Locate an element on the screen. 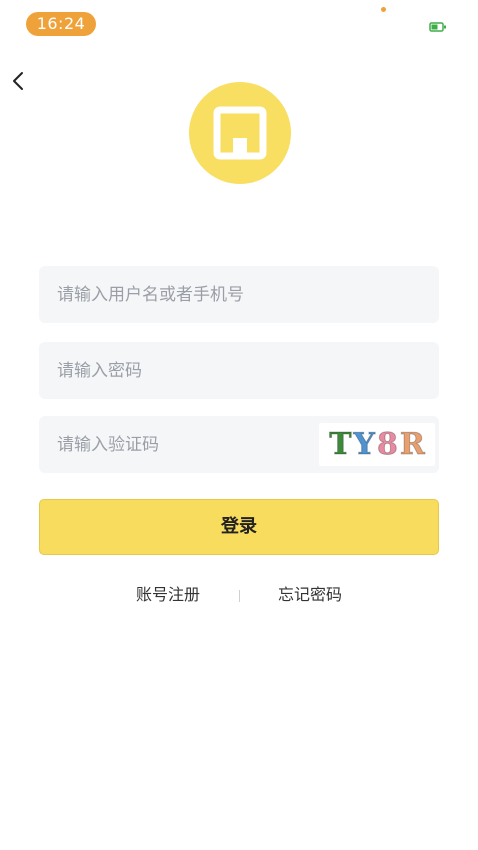 The image size is (478, 850). status-time: 16:24 is located at coordinates (61, 24).